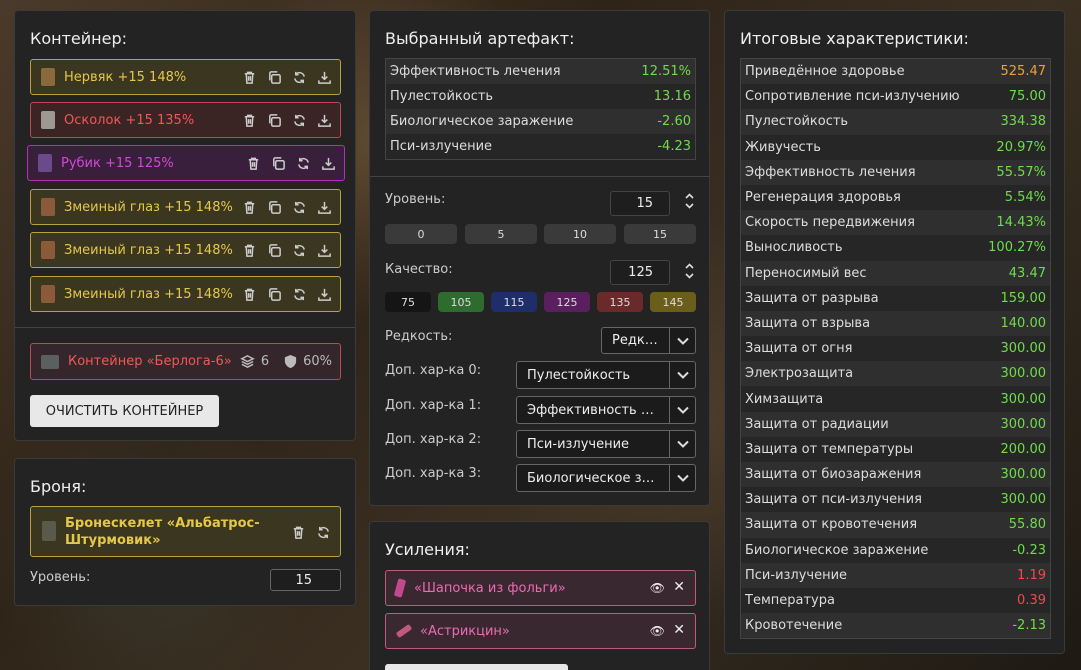 The image size is (1081, 670). Describe the element at coordinates (421, 234) in the screenshot. I see `level-preset-0: 0` at that location.